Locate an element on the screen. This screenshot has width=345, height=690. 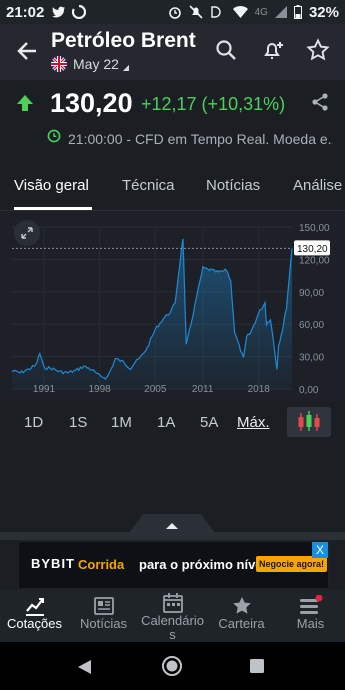
clock-icon is located at coordinates (54, 136).